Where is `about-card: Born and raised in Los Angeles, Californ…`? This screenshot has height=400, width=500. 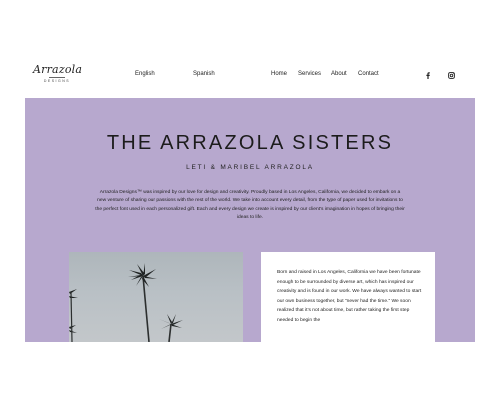
about-card: Born and raised in Los Angeles, Californ… is located at coordinates (348, 297).